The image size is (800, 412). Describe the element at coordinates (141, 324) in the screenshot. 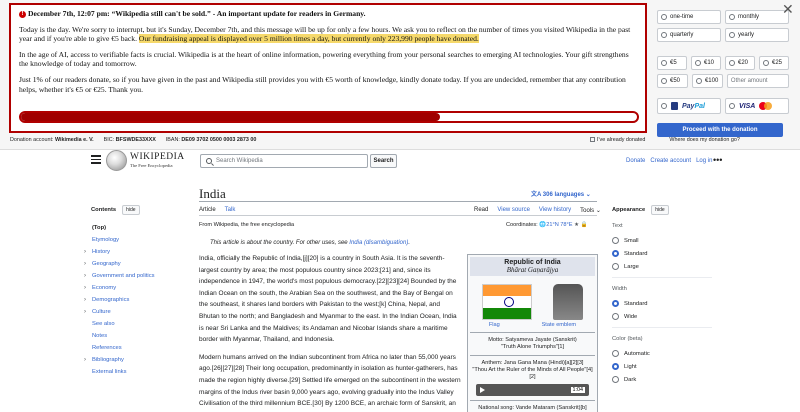

I see `toc-item: See also` at that location.